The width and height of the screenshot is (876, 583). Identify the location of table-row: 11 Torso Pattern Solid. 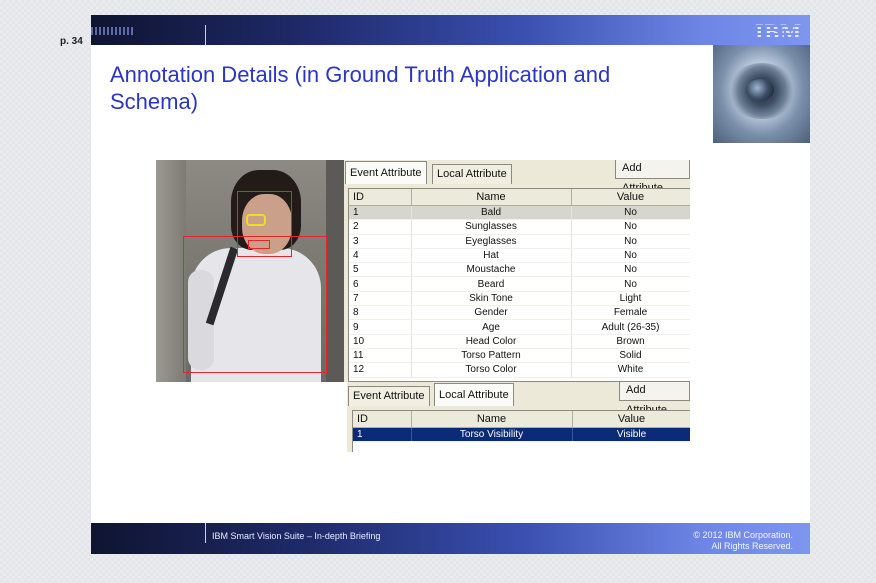
(519, 356).